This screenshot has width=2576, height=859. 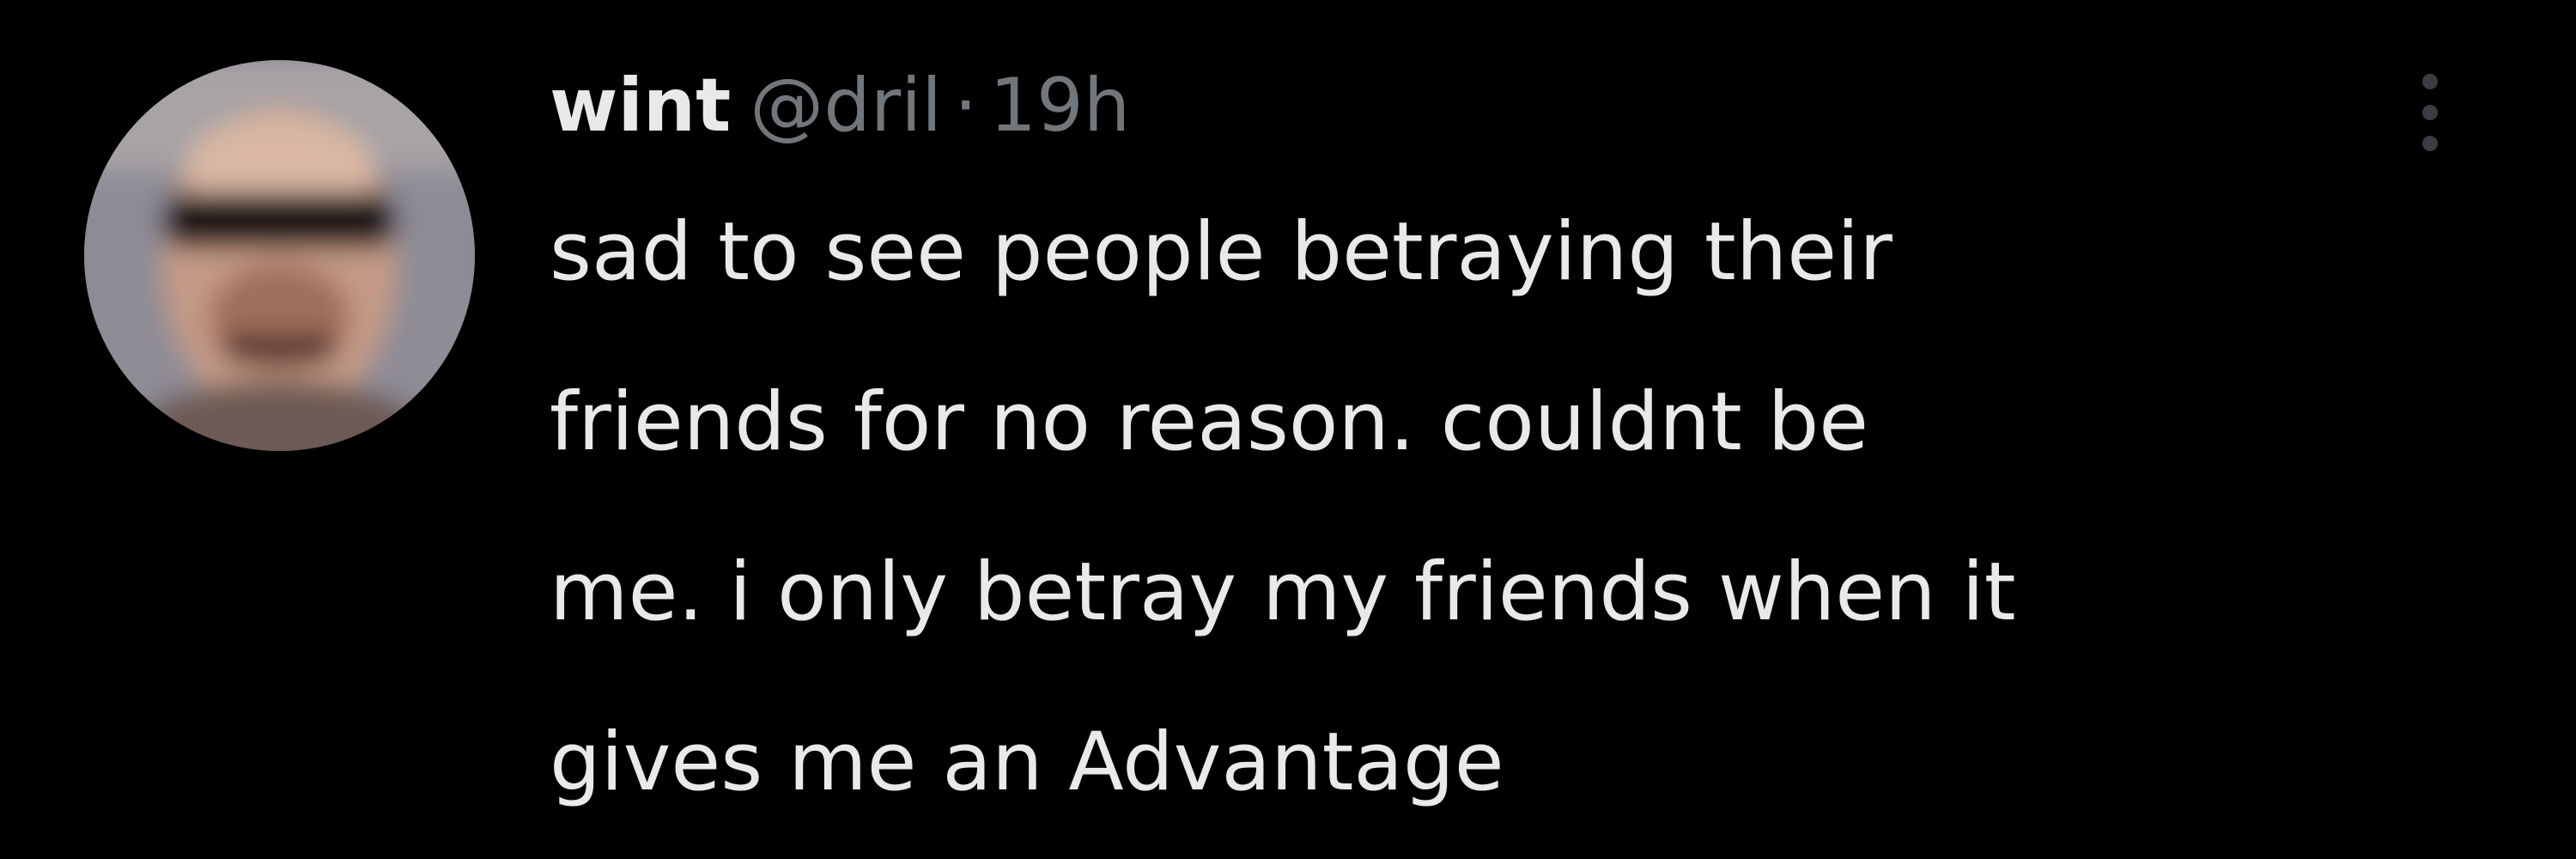 I want to click on display-name: wint, so click(x=640, y=106).